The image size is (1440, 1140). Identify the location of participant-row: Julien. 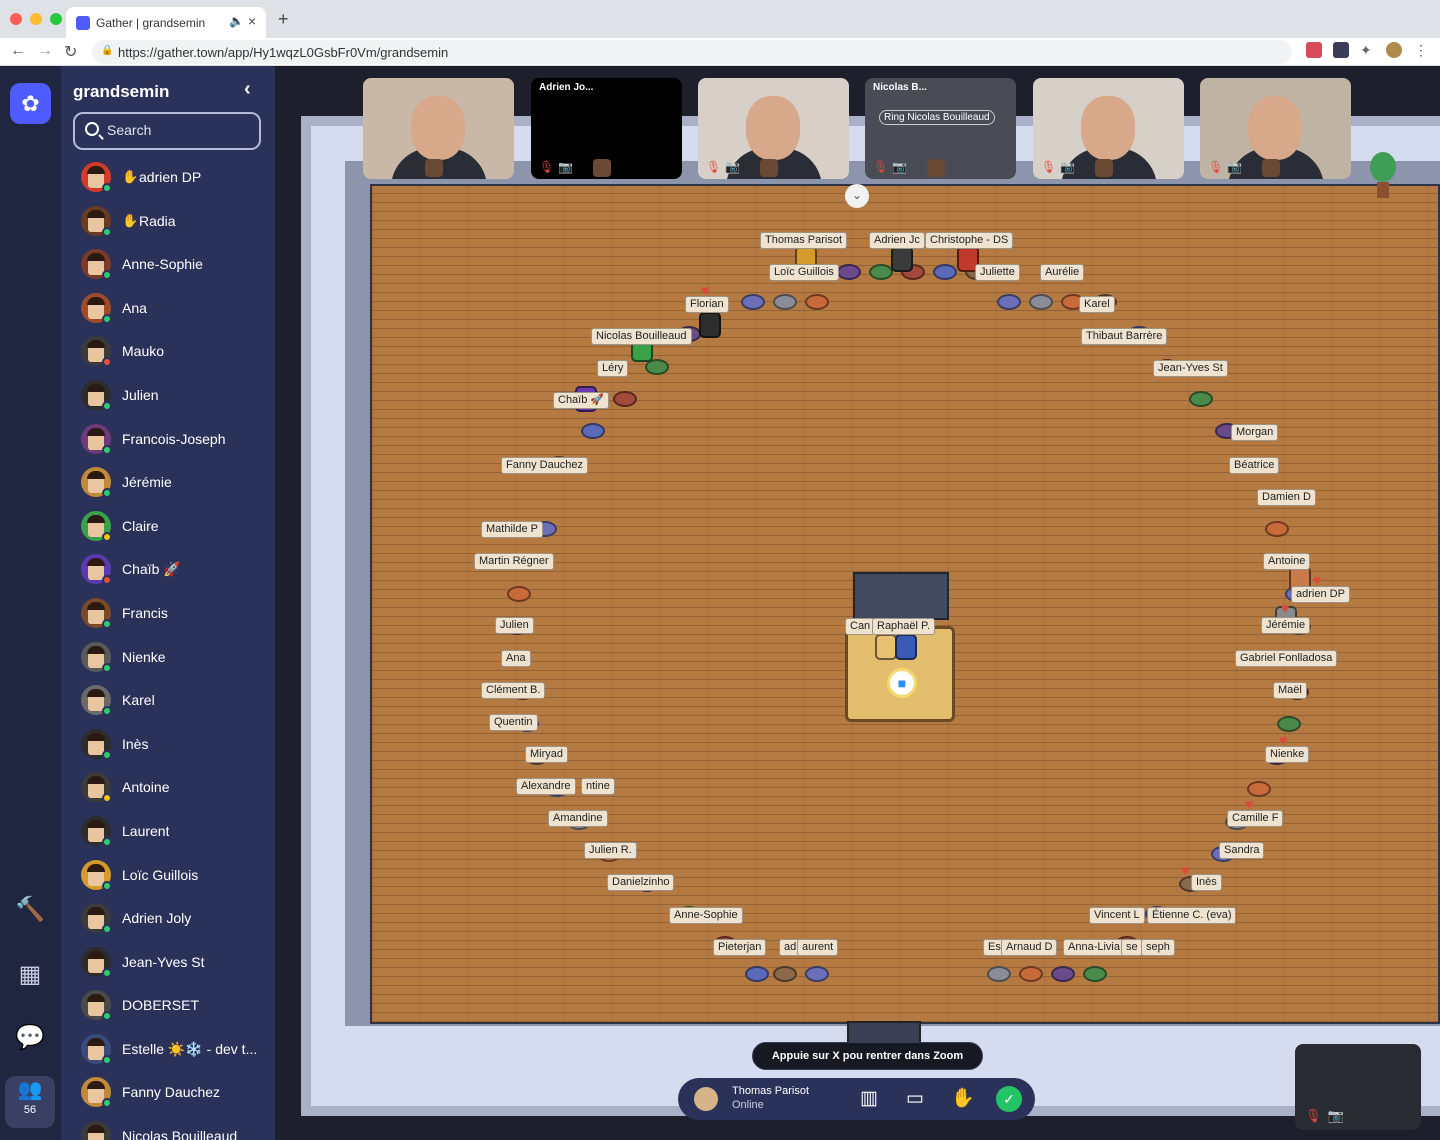
(168, 396).